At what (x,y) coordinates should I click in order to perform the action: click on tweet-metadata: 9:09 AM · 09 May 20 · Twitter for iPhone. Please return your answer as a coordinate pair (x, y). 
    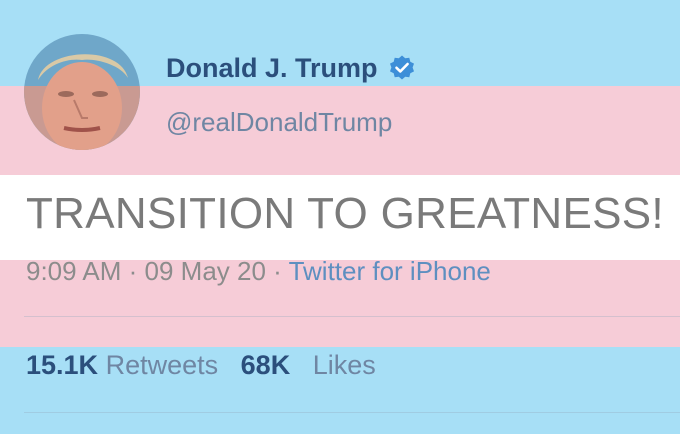
    Looking at the image, I should click on (258, 271).